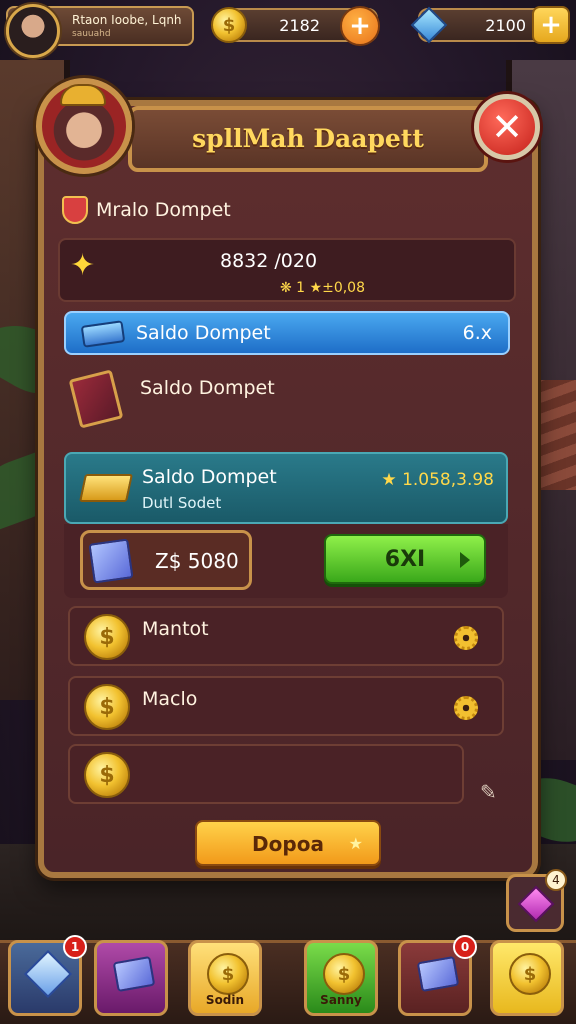 This screenshot has height=1024, width=576. I want to click on crystal-icon, so click(48, 974).